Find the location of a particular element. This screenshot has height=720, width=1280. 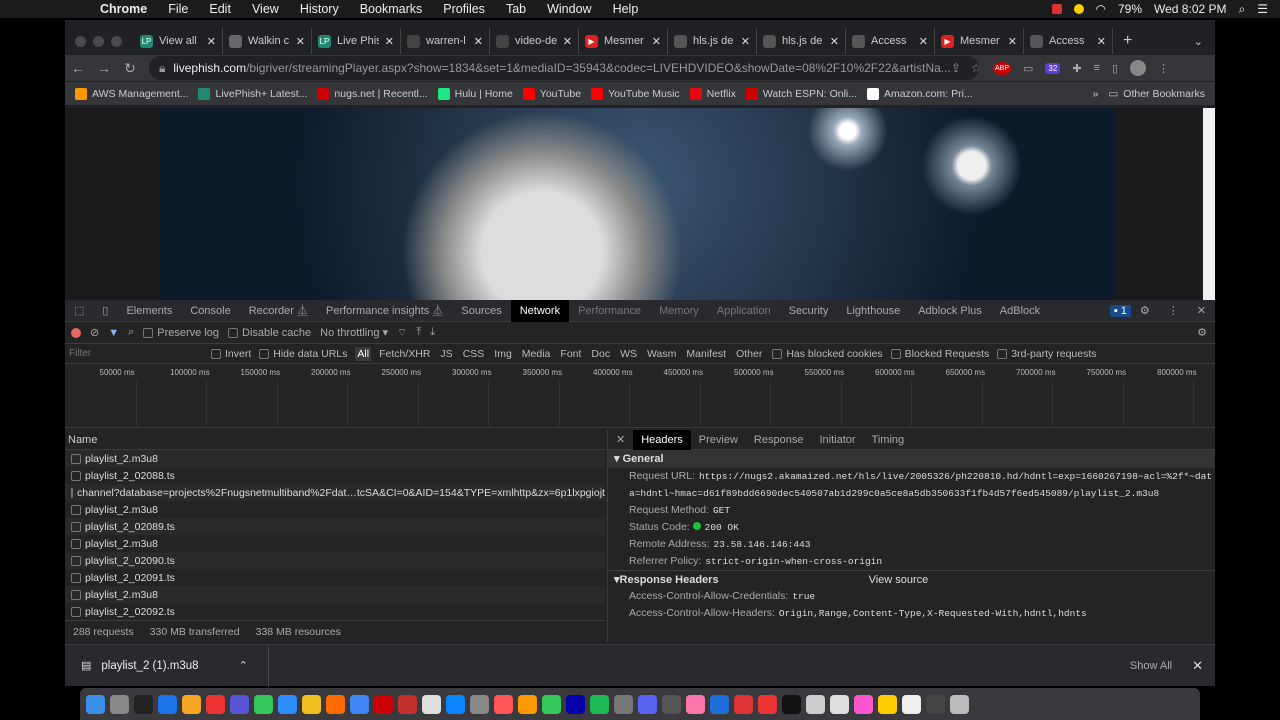

download-item: ▤ playlist_2 (1).m3u8 ⌃ is located at coordinates (167, 665).